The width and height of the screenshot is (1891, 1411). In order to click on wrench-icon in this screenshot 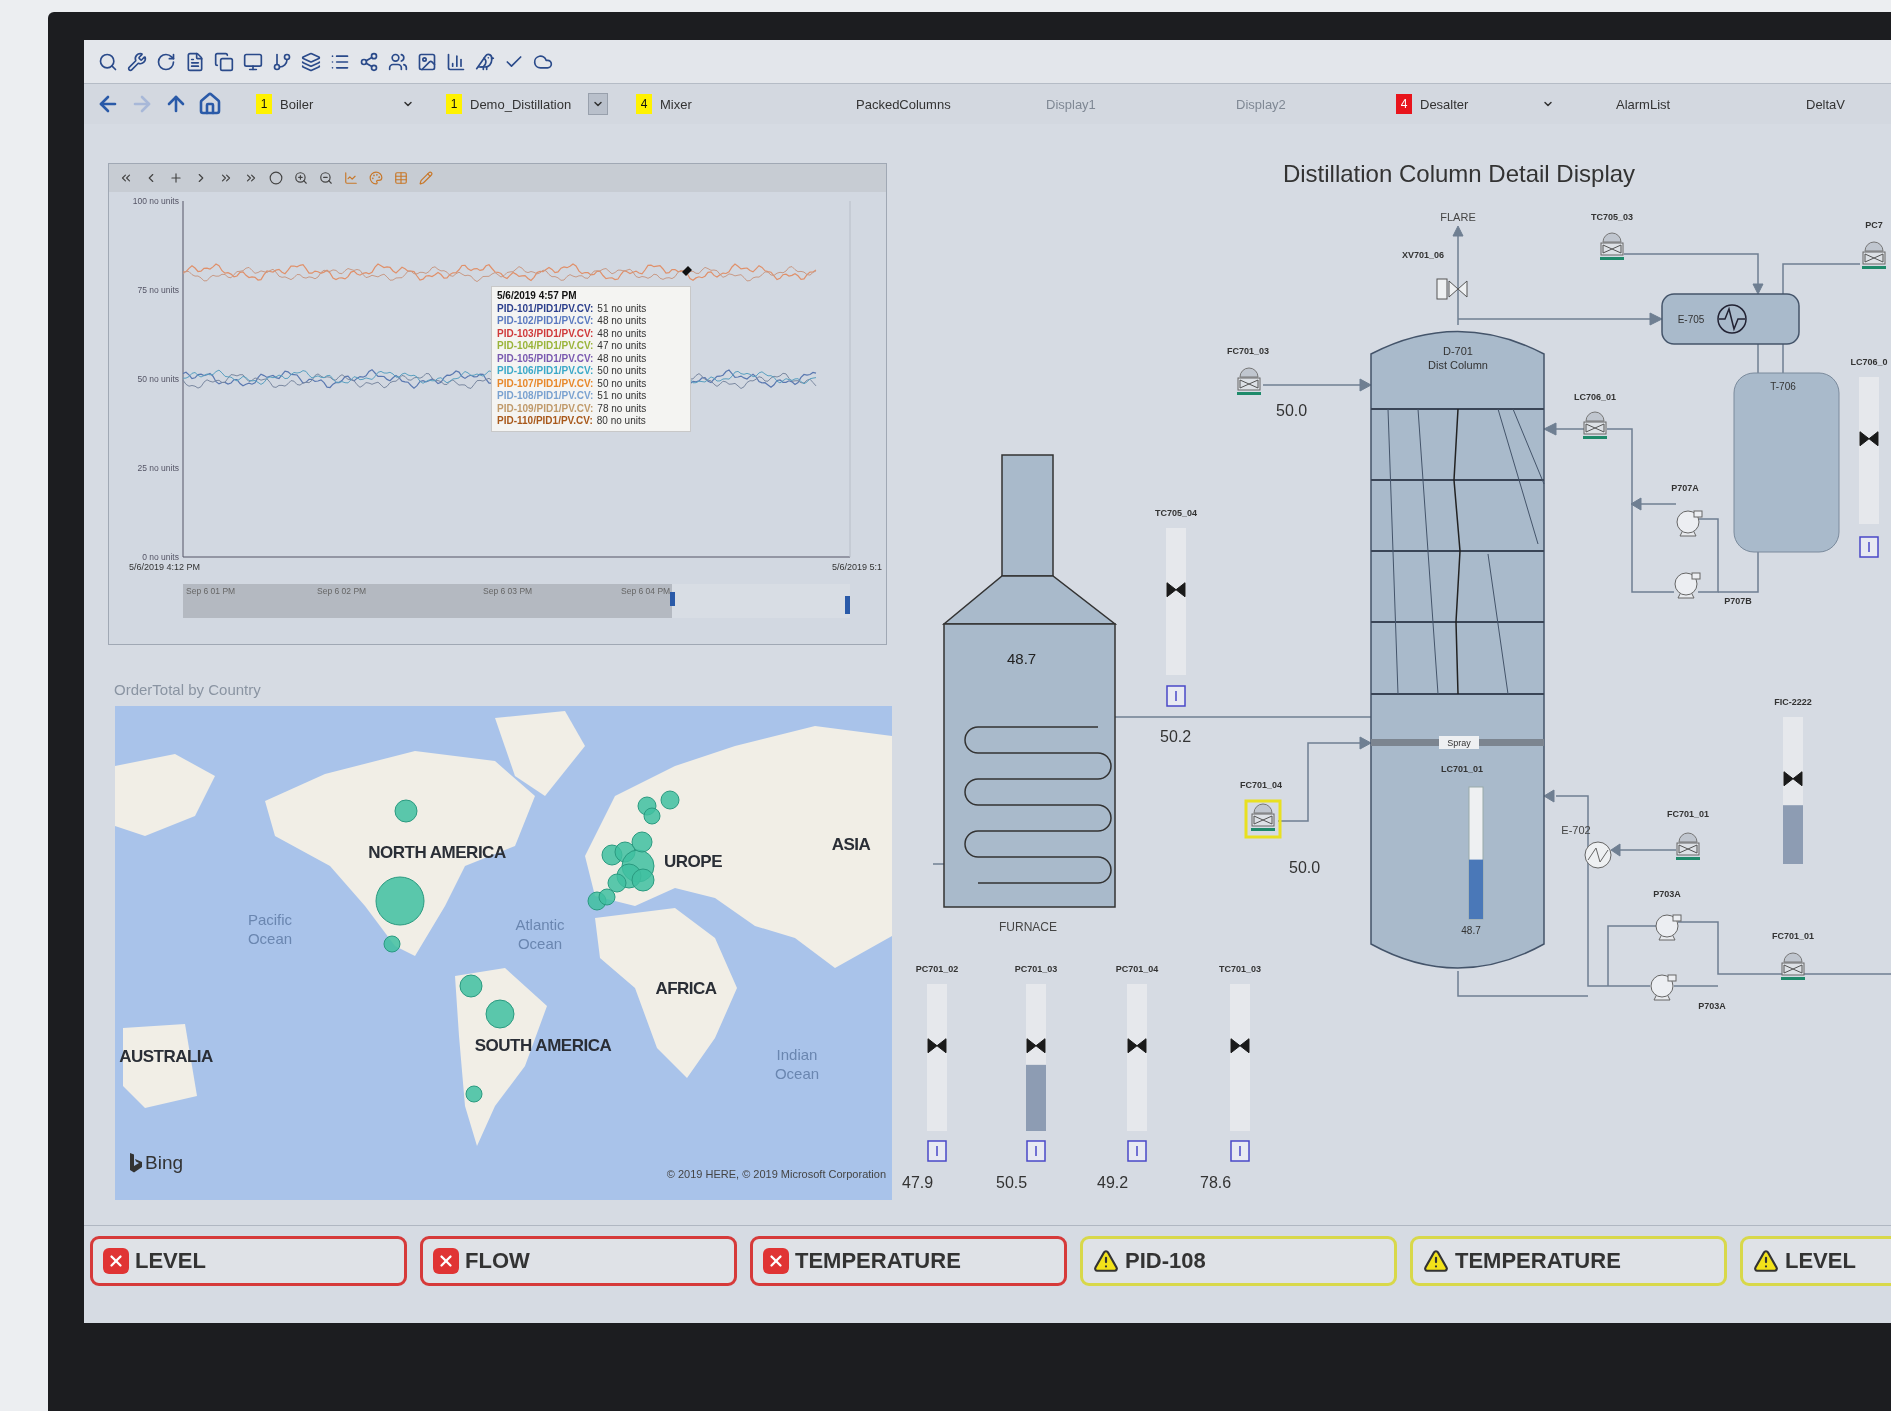, I will do `click(137, 61)`.